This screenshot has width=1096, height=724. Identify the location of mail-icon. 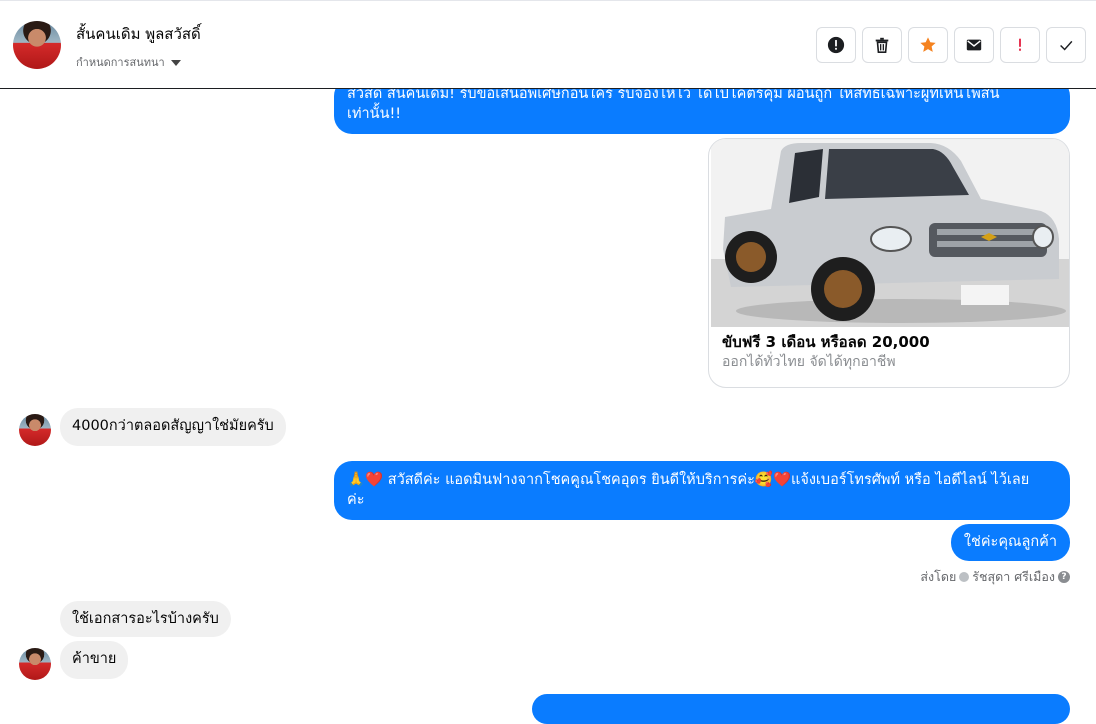
(974, 45).